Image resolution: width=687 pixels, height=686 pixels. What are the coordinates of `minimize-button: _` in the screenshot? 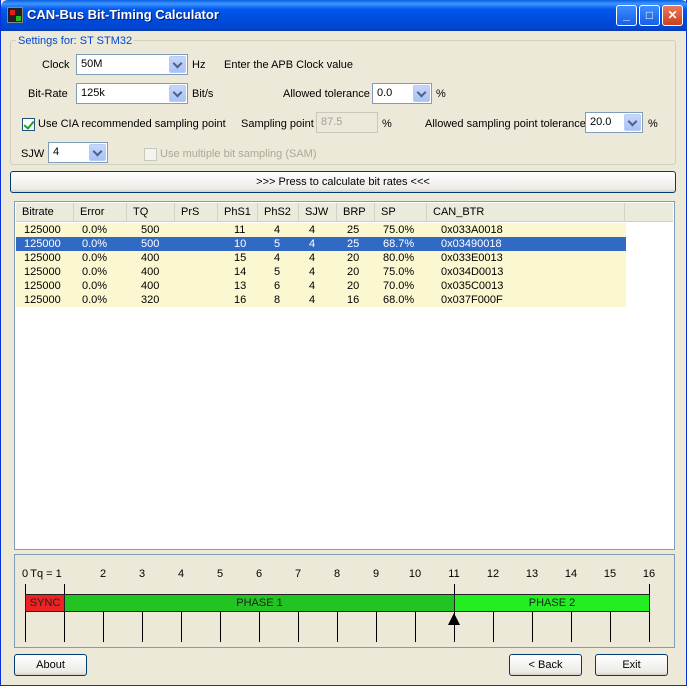 It's located at (626, 15).